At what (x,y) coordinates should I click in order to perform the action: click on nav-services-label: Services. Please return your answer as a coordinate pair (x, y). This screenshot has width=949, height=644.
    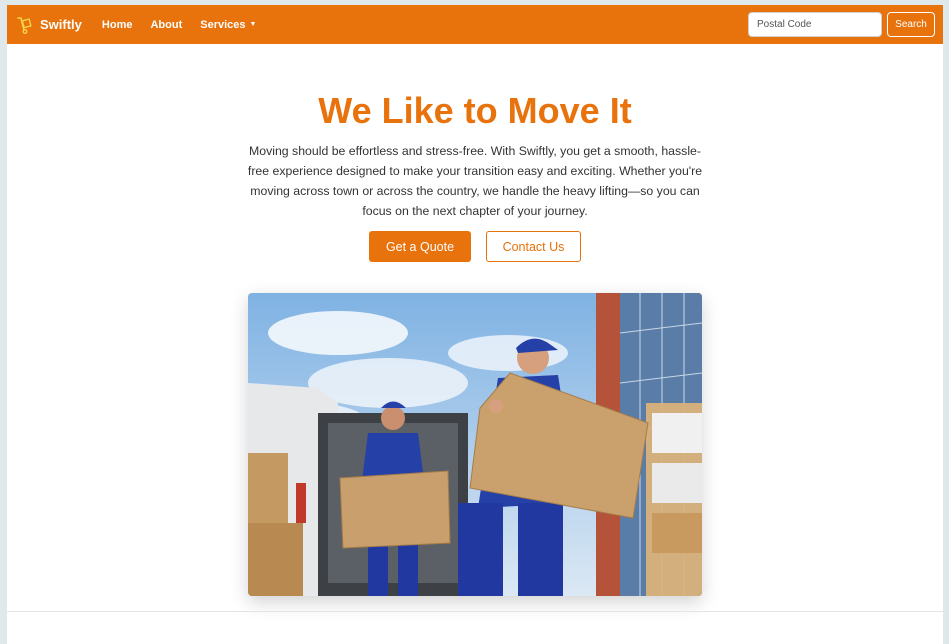
    Looking at the image, I should click on (223, 24).